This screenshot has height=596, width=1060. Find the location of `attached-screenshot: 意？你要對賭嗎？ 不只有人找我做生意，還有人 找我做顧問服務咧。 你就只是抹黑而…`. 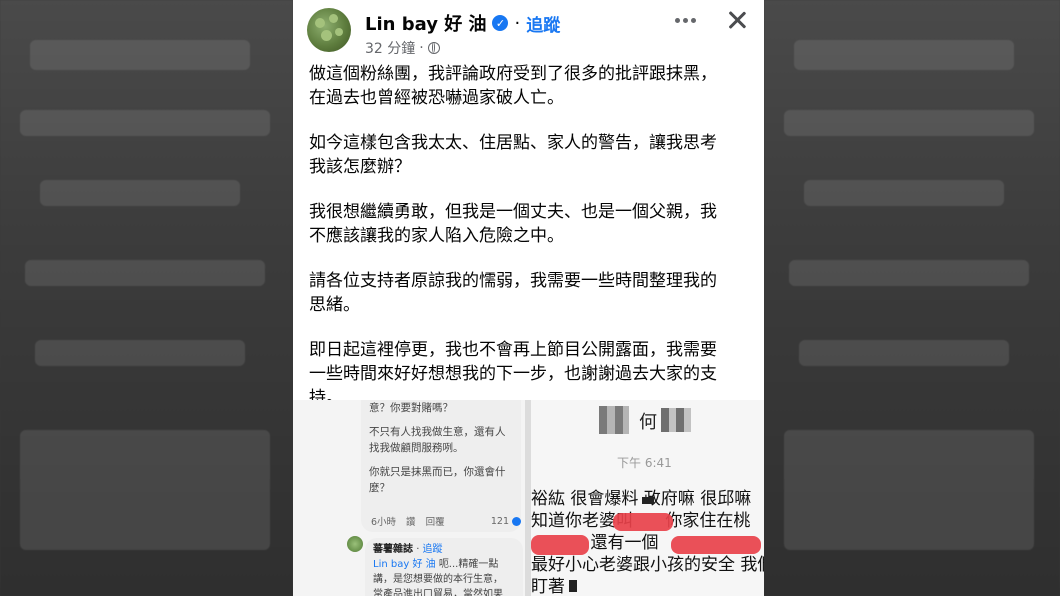

attached-screenshot: 意？你要對賭嗎？ 不只有人找我做生意，還有人 找我做顧問服務咧。 你就只是抹黑而… is located at coordinates (528, 498).